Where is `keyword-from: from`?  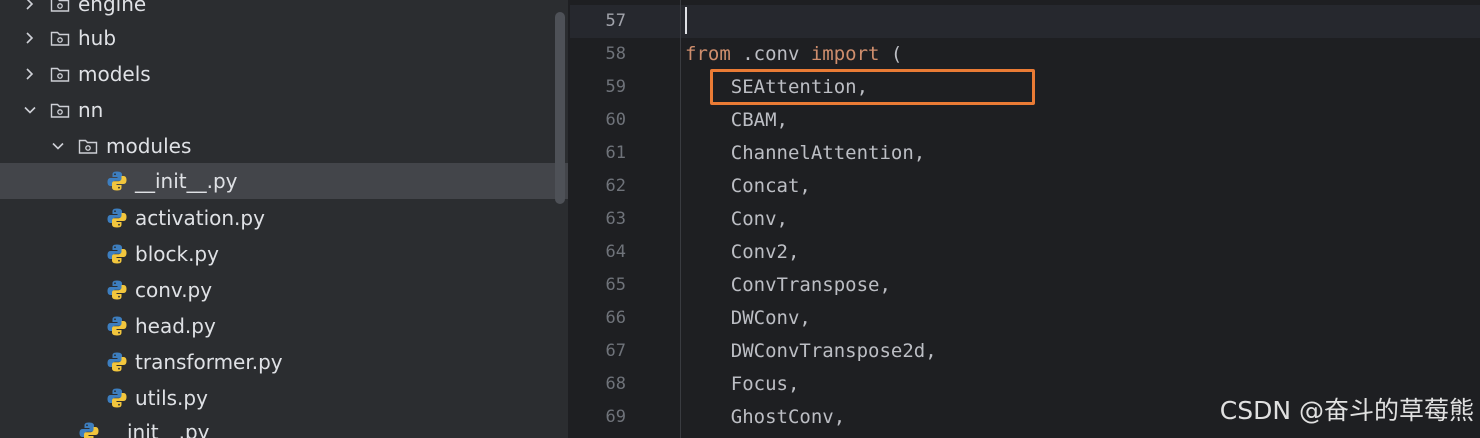
keyword-from: from is located at coordinates (708, 54).